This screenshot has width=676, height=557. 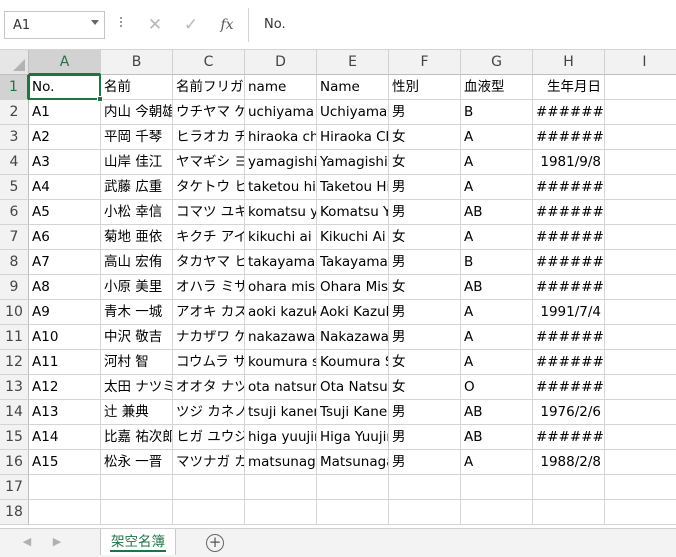 I want to click on cell-f11: 男, so click(x=425, y=337).